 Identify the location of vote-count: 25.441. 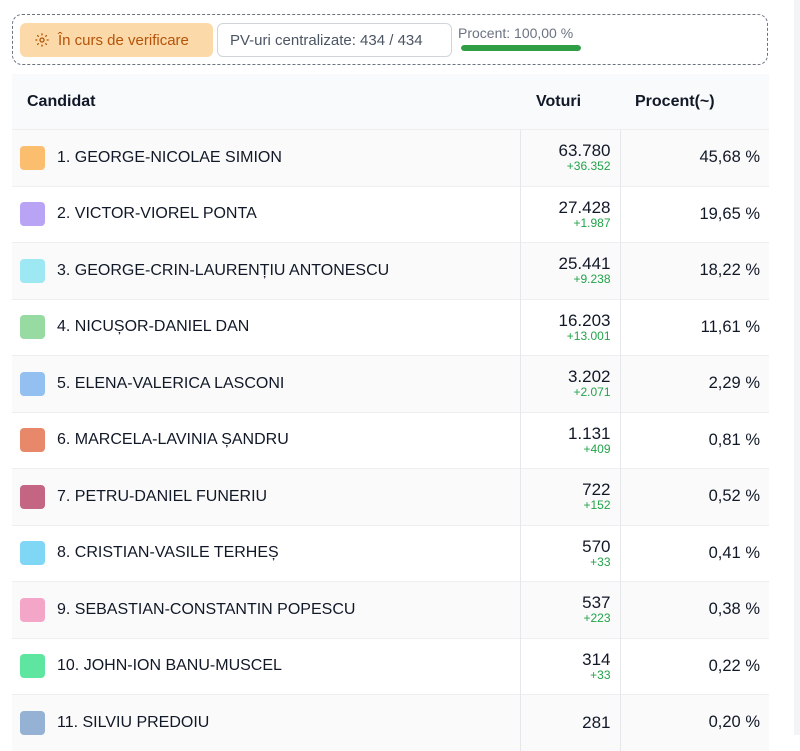
(584, 264).